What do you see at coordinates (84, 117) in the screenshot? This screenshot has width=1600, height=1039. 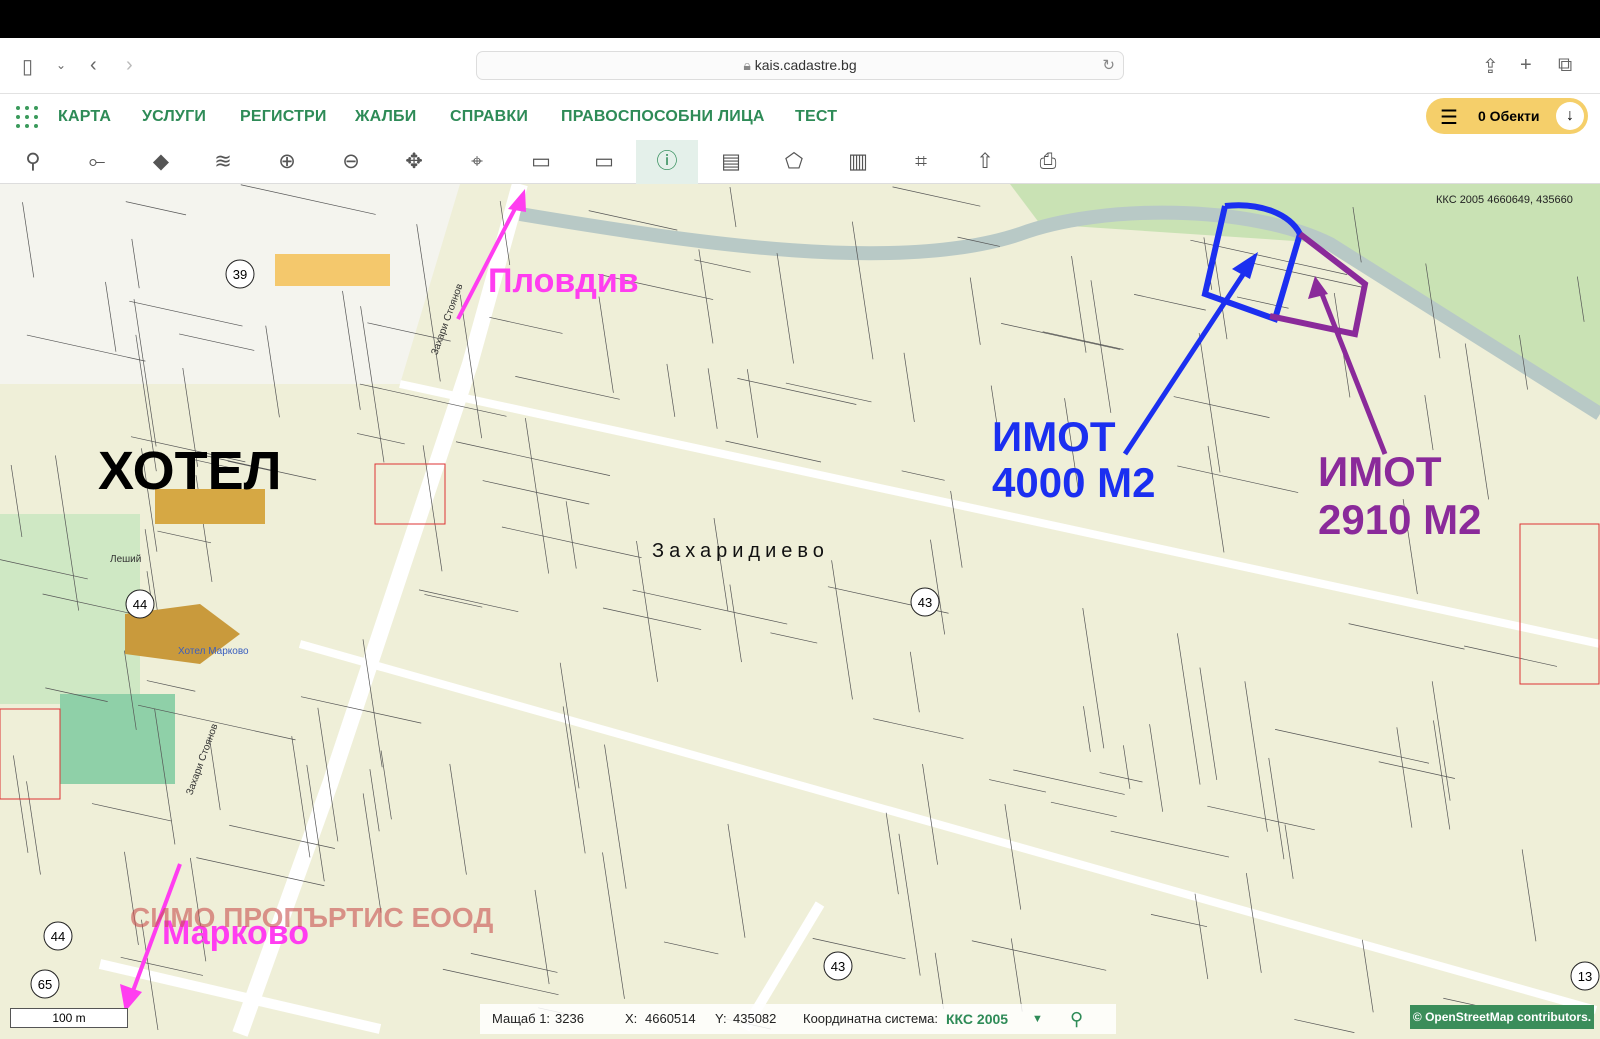 I see `nav-karta: КАРТА` at bounding box center [84, 117].